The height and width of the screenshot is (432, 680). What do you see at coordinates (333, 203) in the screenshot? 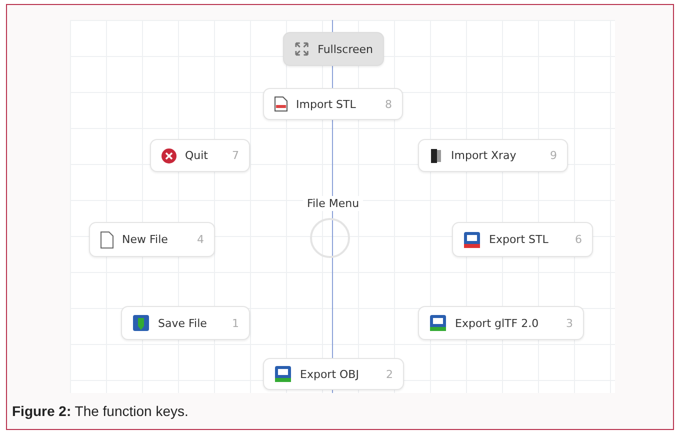
I see `menu-title: File Menu` at bounding box center [333, 203].